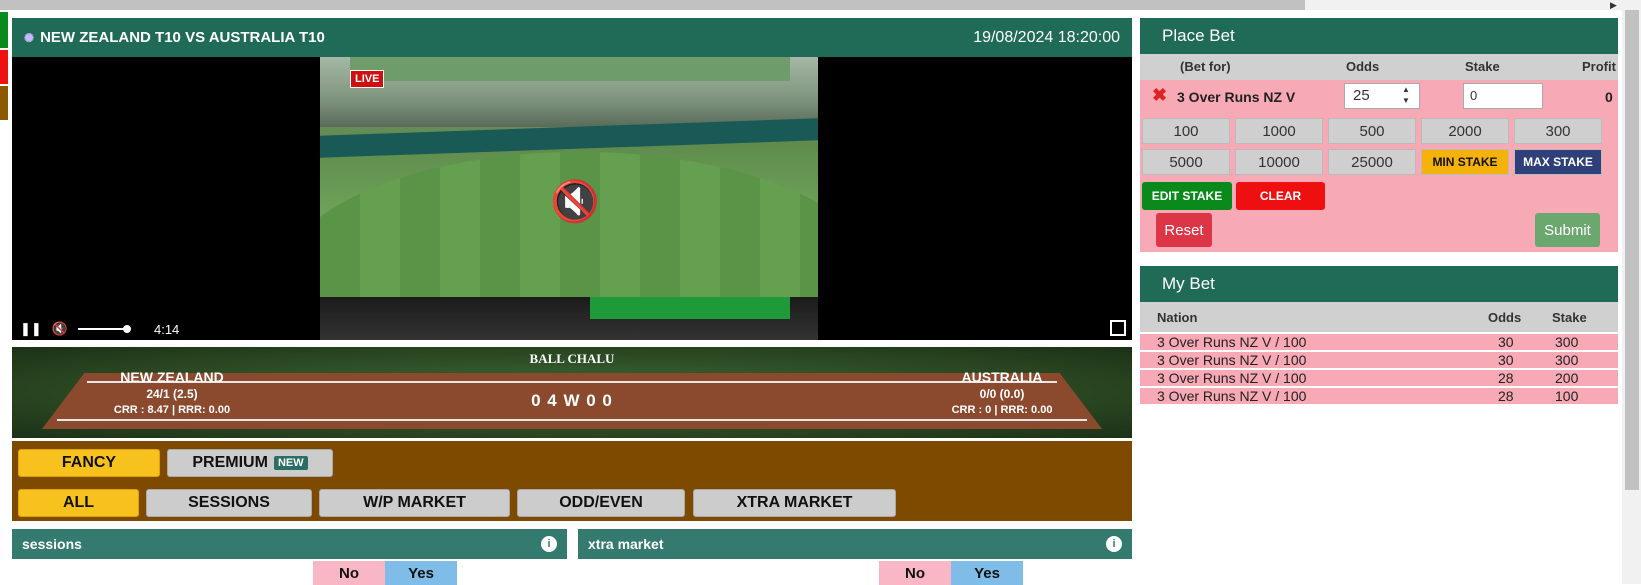  I want to click on stake-300-button: 300, so click(1558, 131).